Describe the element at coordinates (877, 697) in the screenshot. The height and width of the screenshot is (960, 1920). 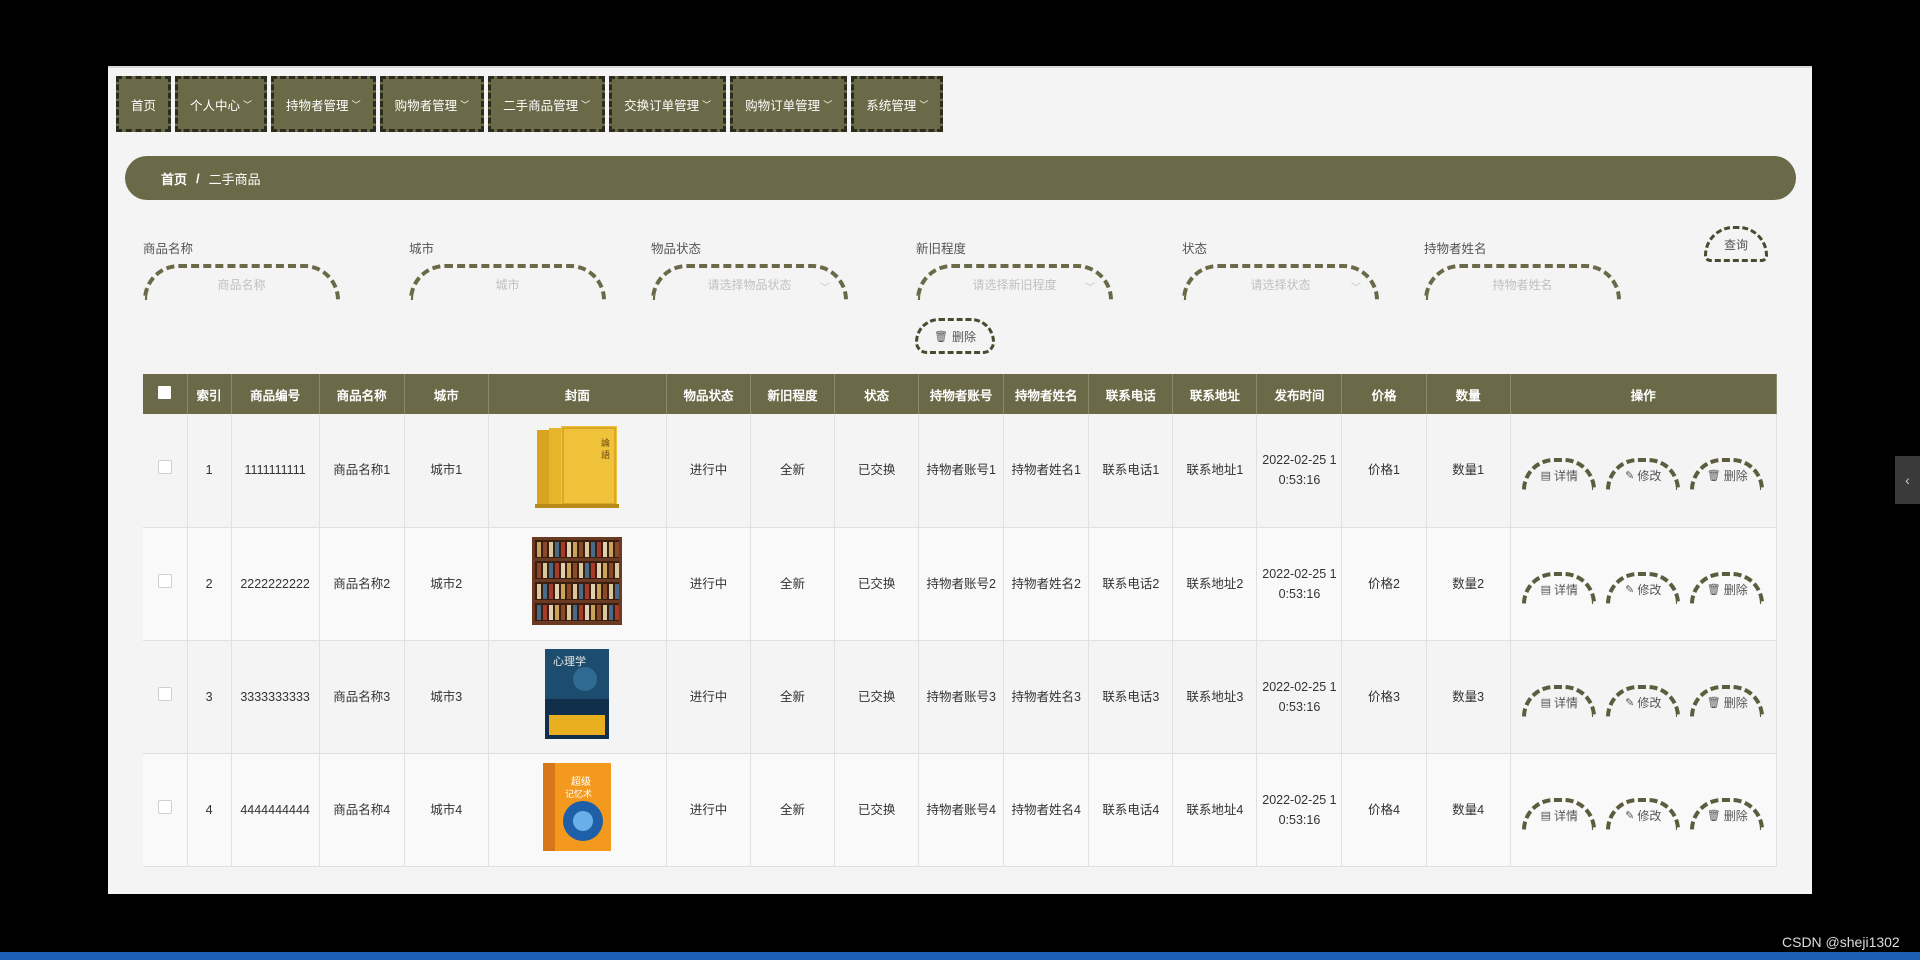
I see `cell-status: 已交换` at that location.